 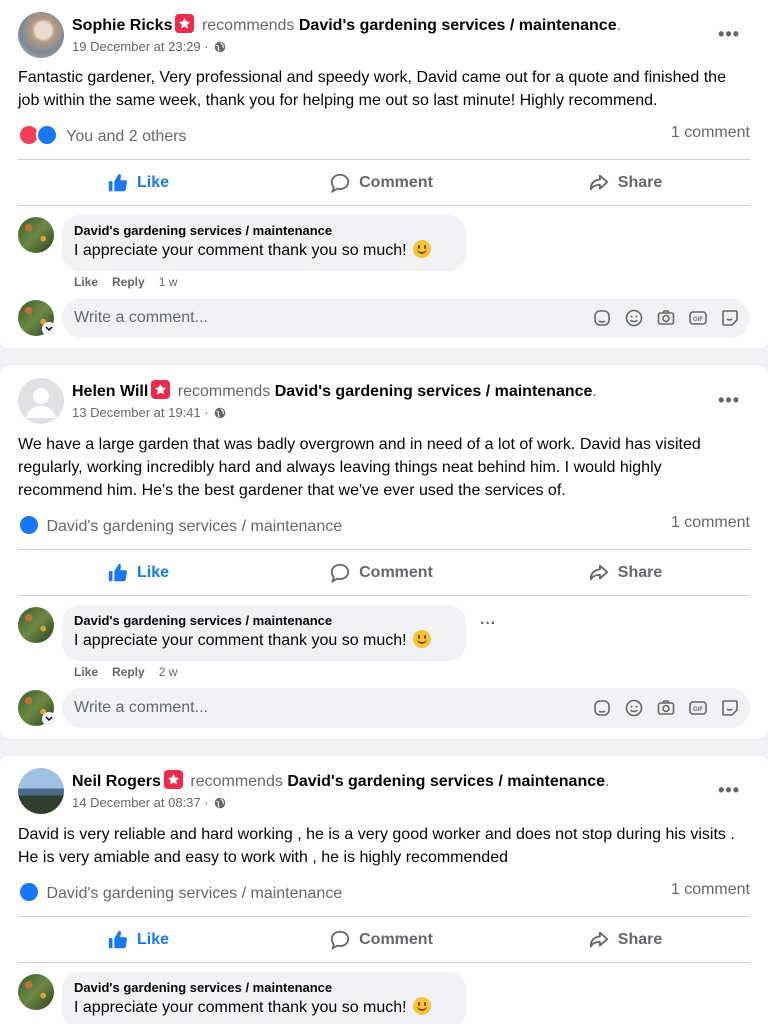 I want to click on post-timestamp: 19 December at 23:29 ·, so click(x=149, y=46).